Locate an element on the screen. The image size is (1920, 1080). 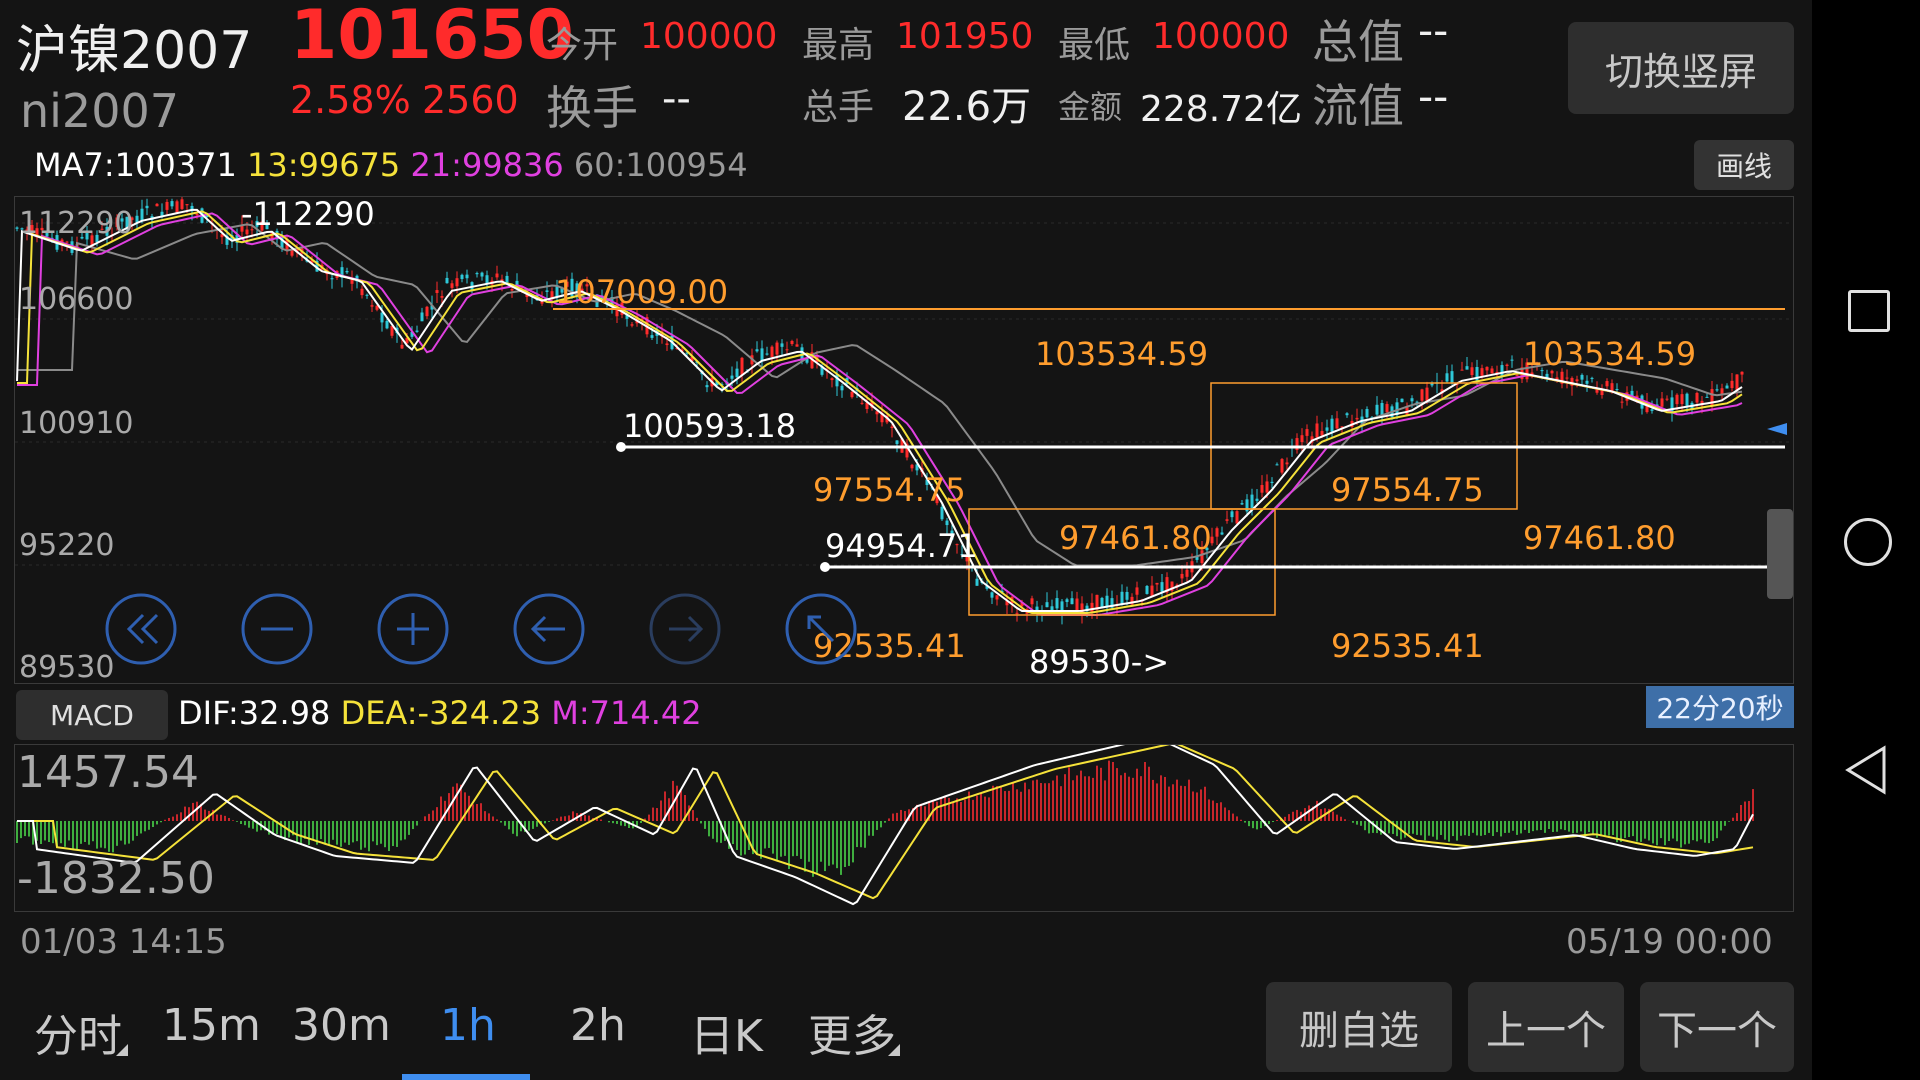
switch-portrait-button: 切换竖屏 is located at coordinates (1681, 68).